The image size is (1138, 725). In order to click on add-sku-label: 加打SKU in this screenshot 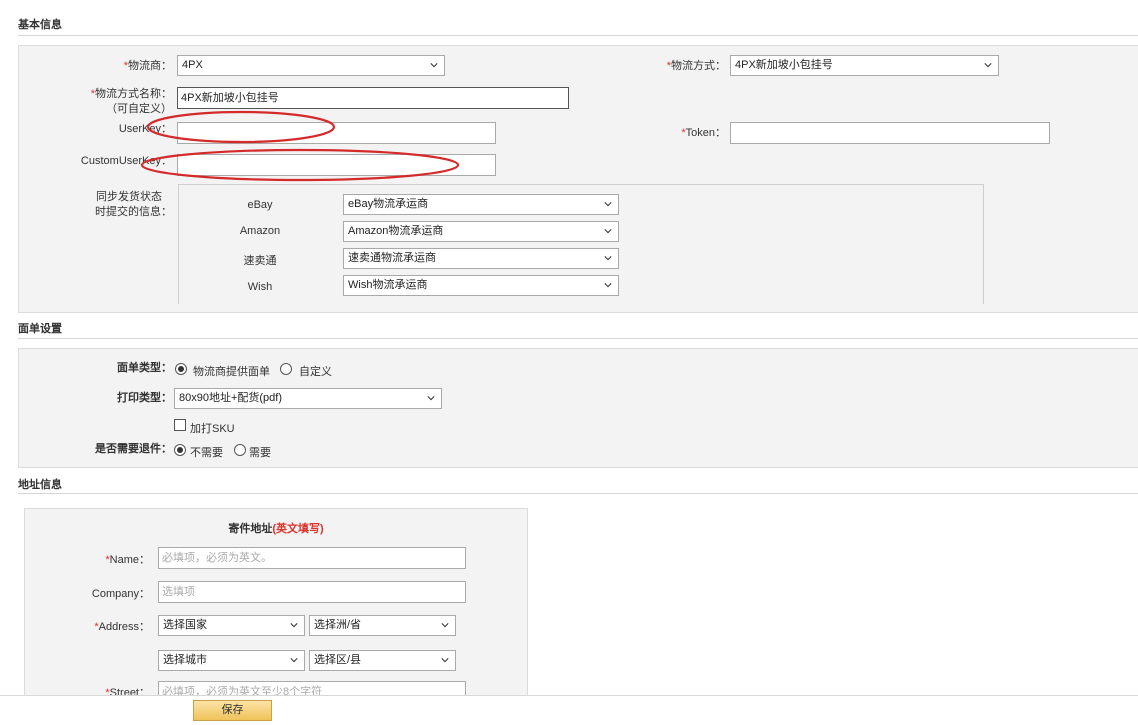, I will do `click(212, 429)`.